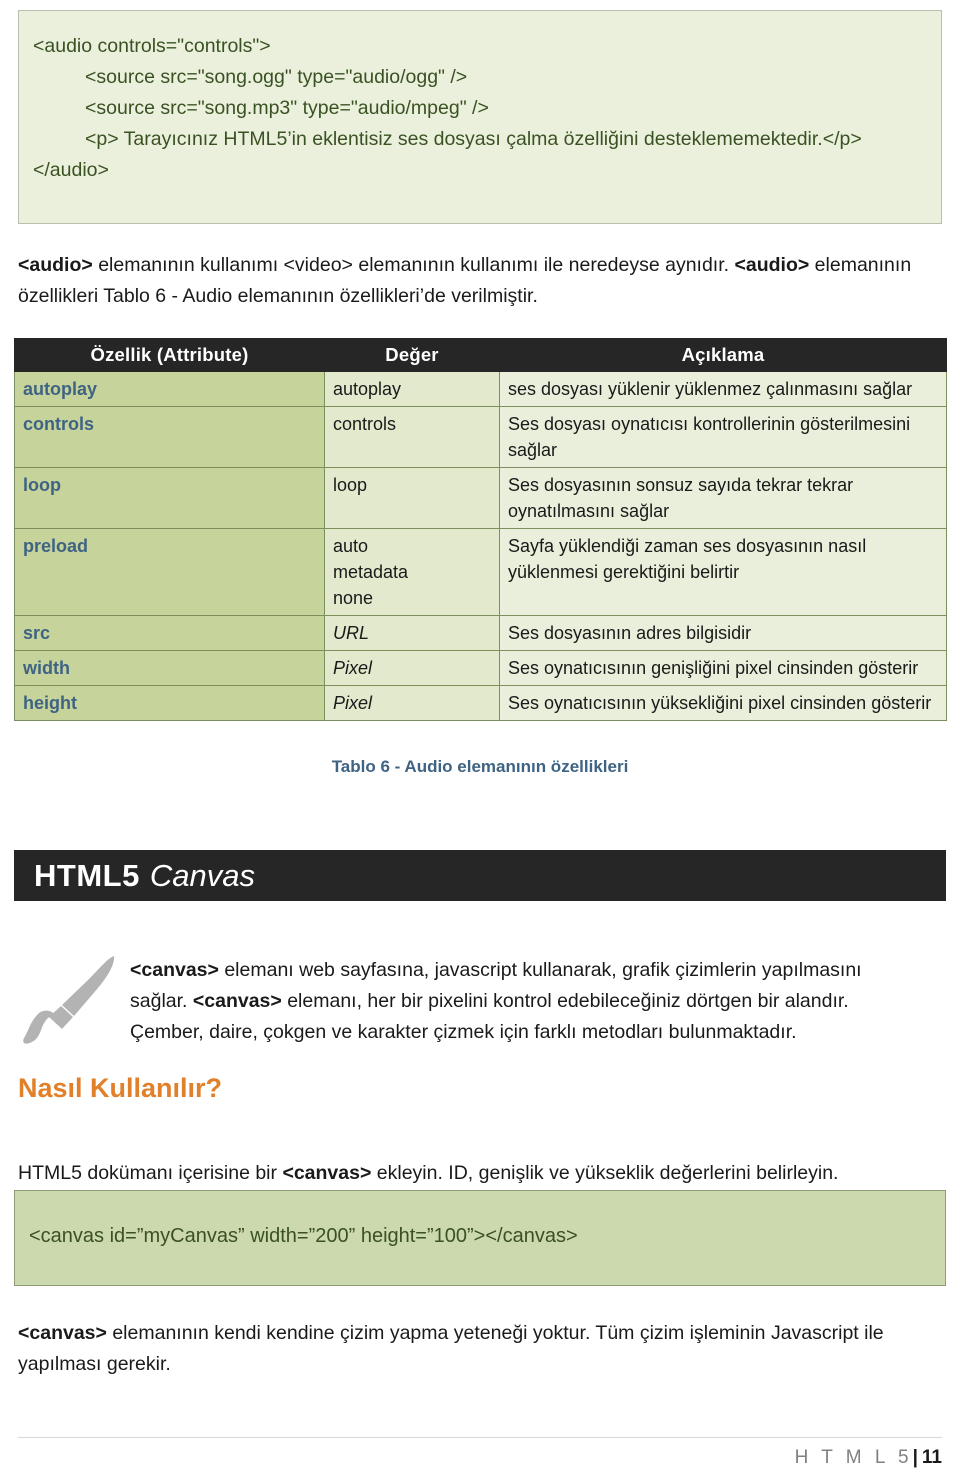 This screenshot has width=960, height=1483. Describe the element at coordinates (365, 424) in the screenshot. I see `value-line: controls` at that location.